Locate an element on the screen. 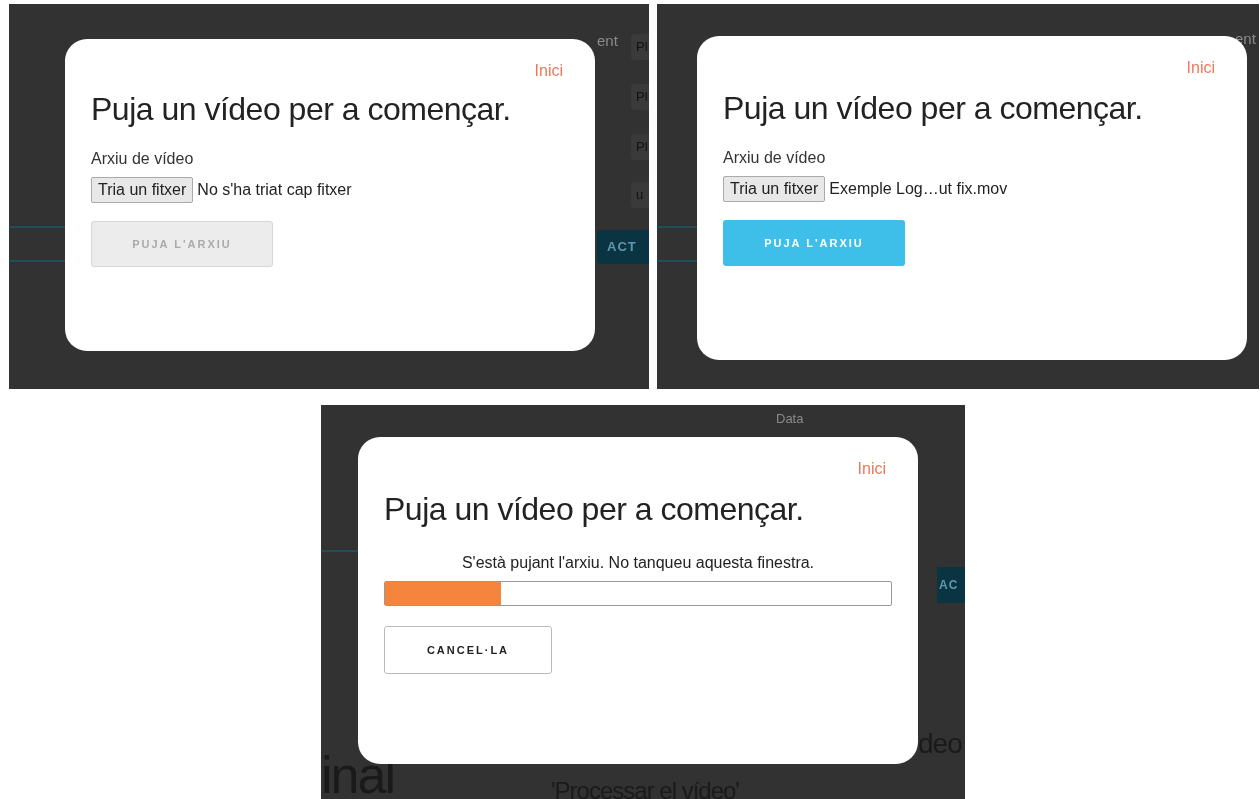 The width and height of the screenshot is (1260, 799). file-name-text: No s'ha triat cap fitxer is located at coordinates (274, 190).